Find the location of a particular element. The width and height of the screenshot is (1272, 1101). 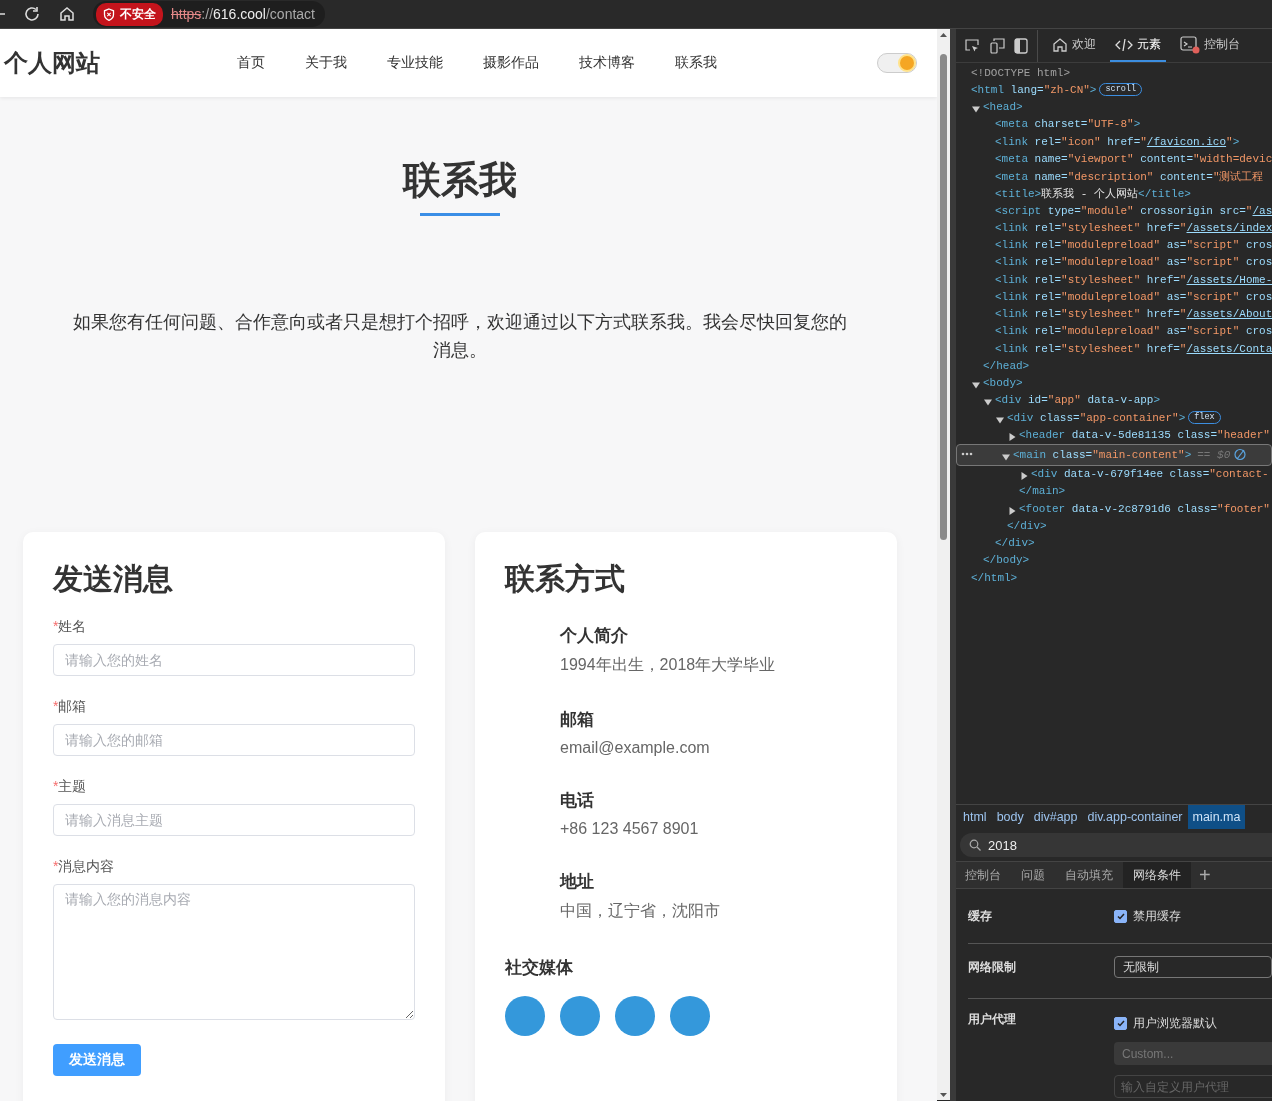

search-icon is located at coordinates (975, 845).